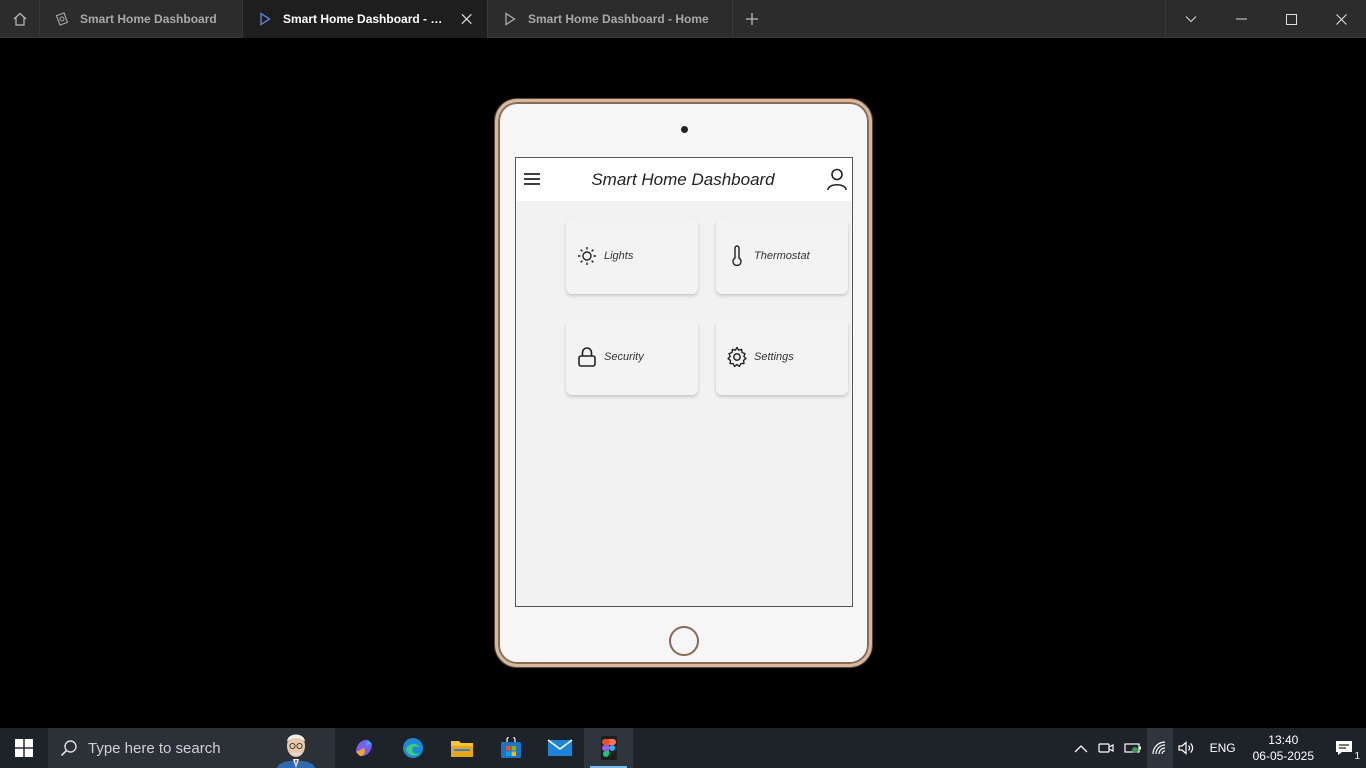 The image size is (1366, 768). I want to click on sun-icon, so click(587, 256).